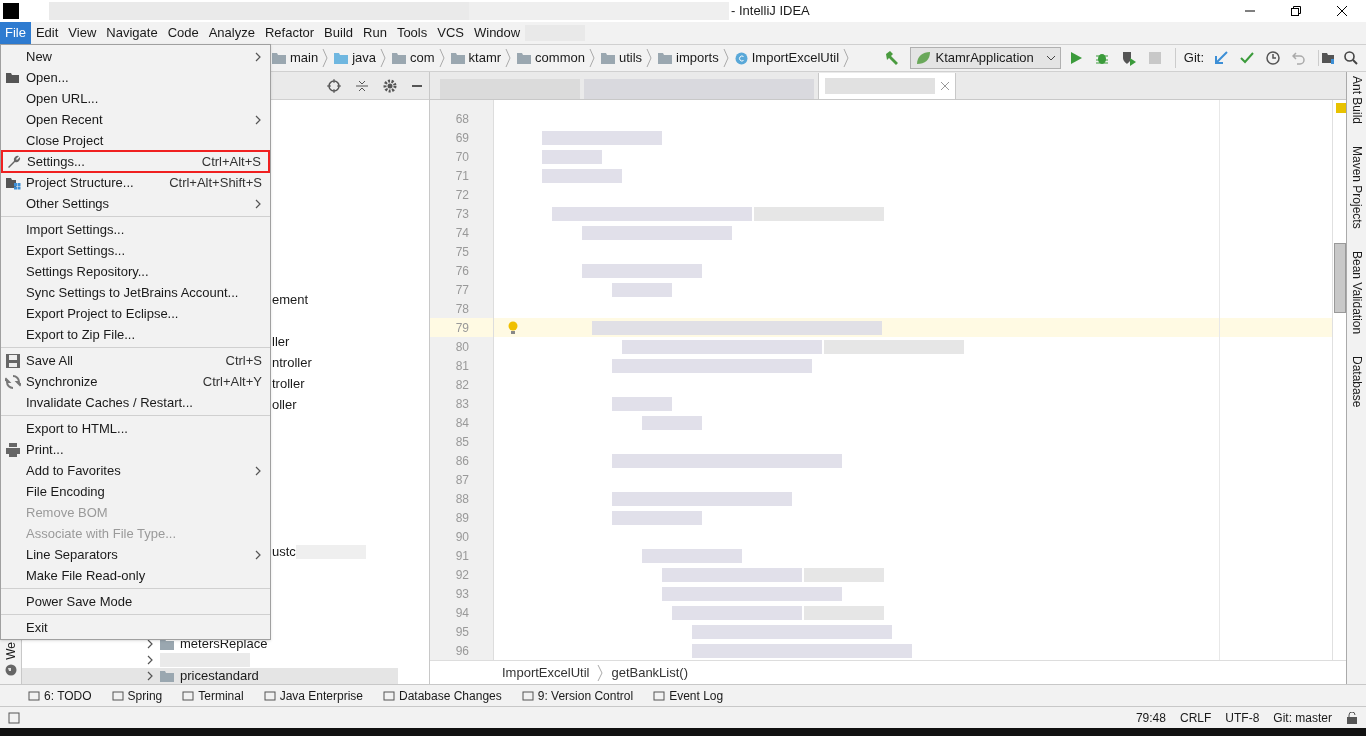  I want to click on breadcrumb: ktamr, so click(485, 58).